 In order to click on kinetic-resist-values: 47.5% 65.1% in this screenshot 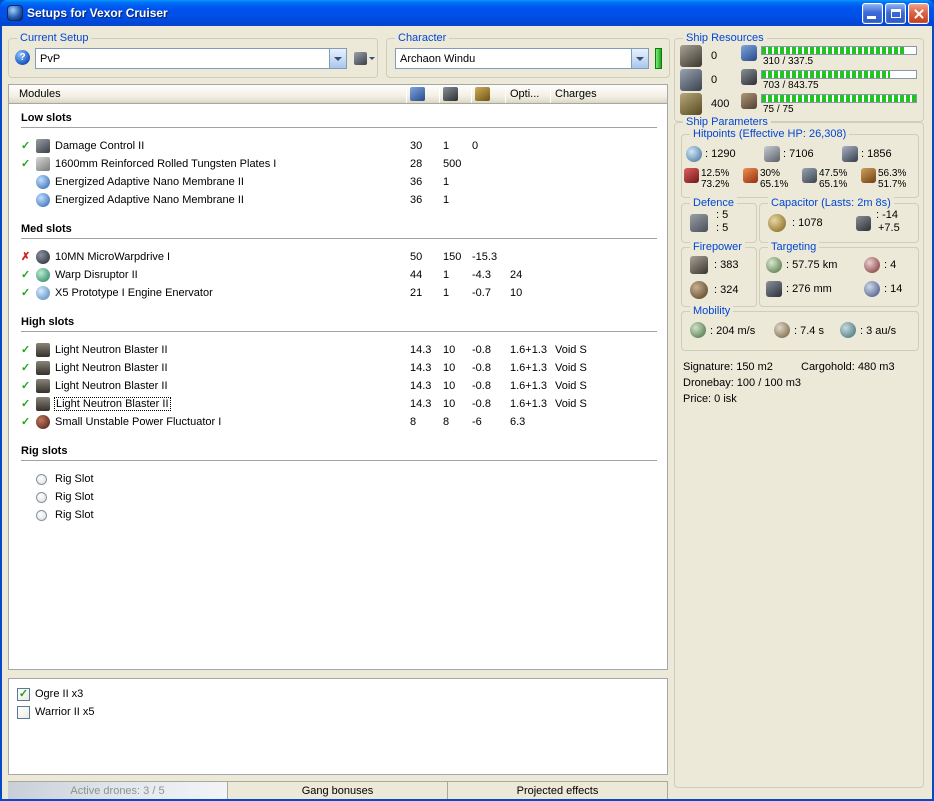, I will do `click(833, 179)`.